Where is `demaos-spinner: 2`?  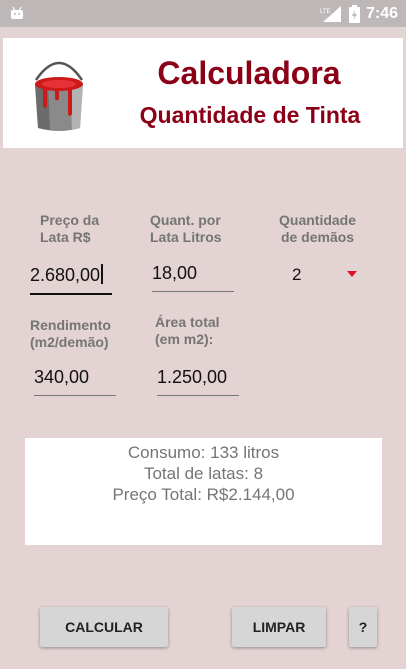 demaos-spinner: 2 is located at coordinates (296, 275).